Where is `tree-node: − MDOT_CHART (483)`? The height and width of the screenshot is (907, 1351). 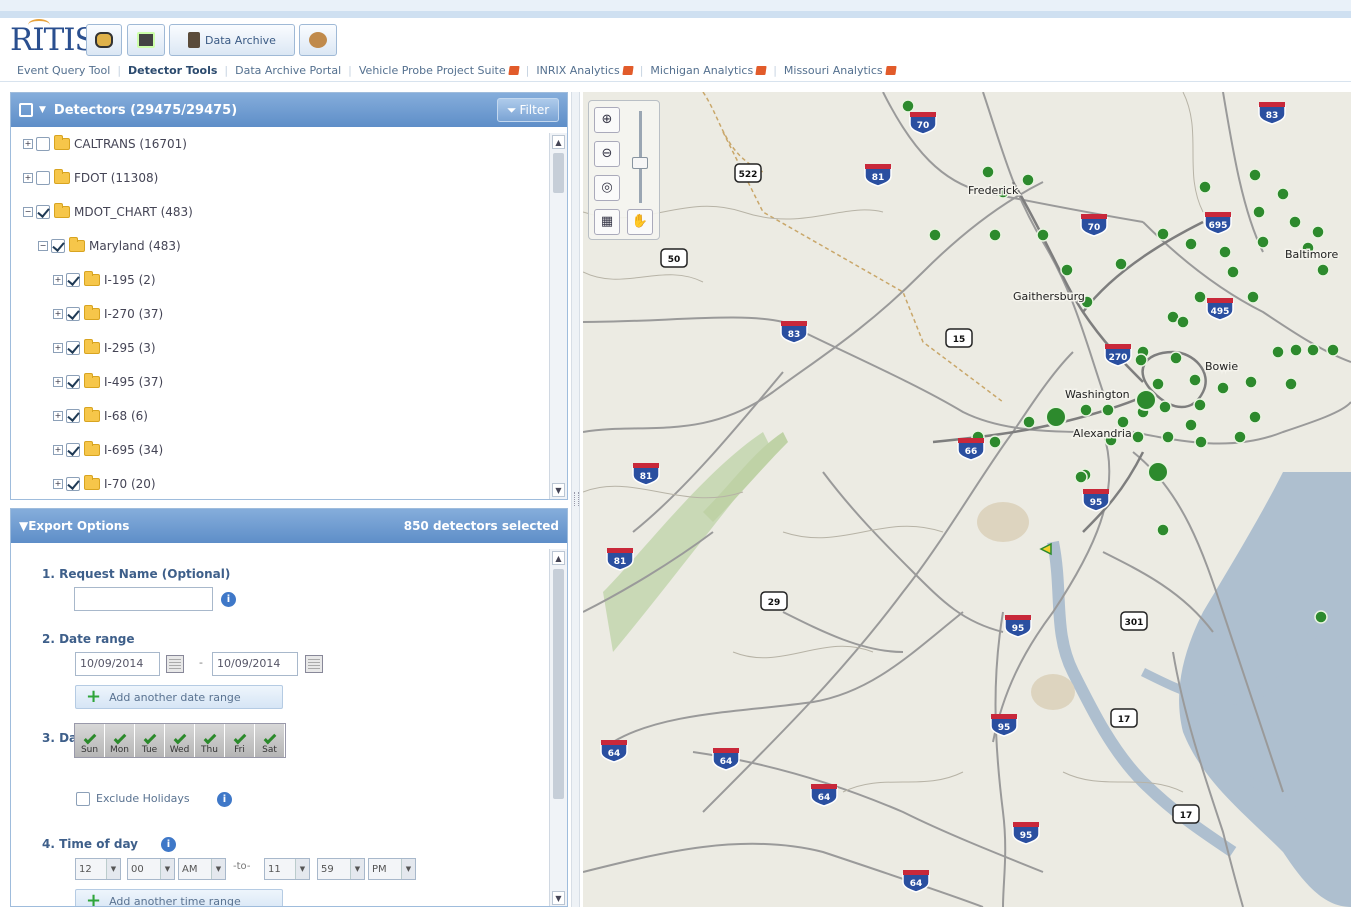 tree-node: − MDOT_CHART (483) is located at coordinates (279, 212).